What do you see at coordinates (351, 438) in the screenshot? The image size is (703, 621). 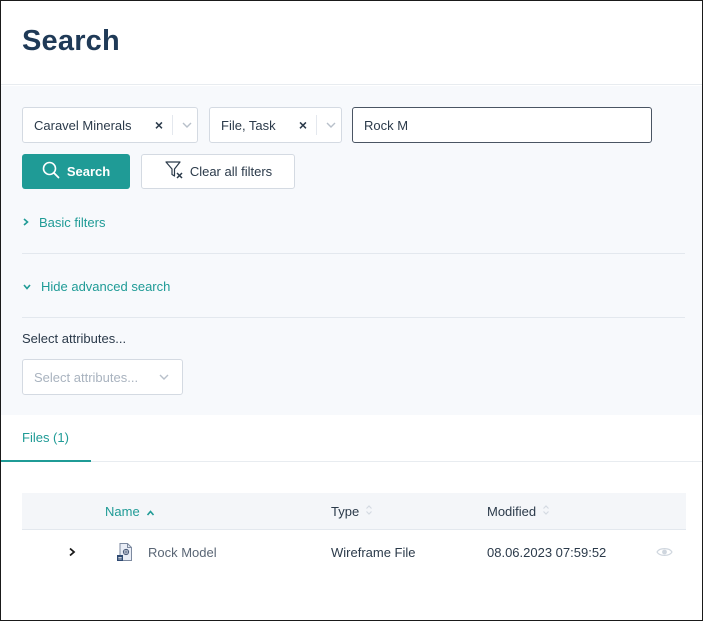 I see `result-tabs: Files (1)` at bounding box center [351, 438].